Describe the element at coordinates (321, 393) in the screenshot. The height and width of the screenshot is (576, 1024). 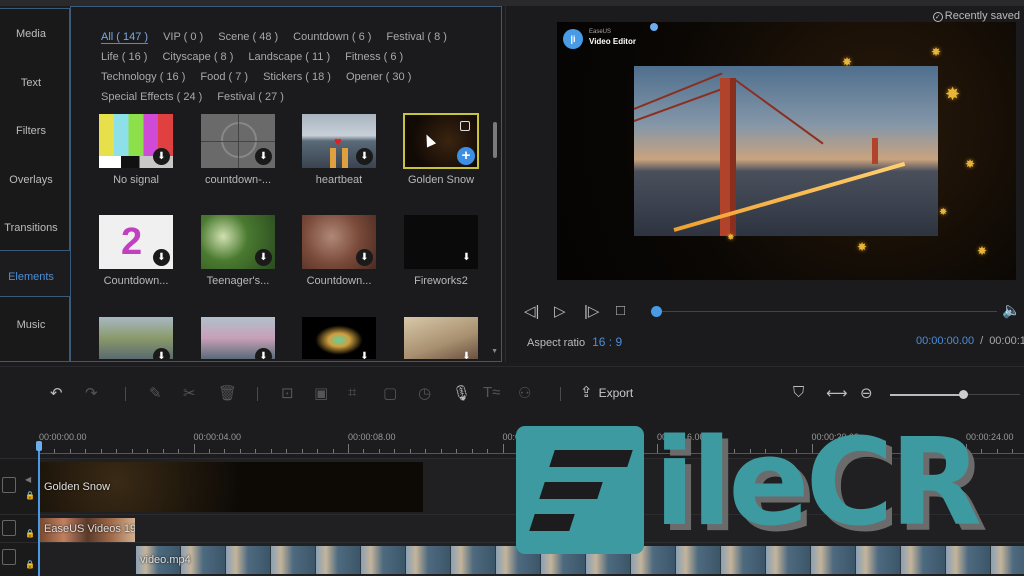
I see `resize-icon: ▣` at that location.